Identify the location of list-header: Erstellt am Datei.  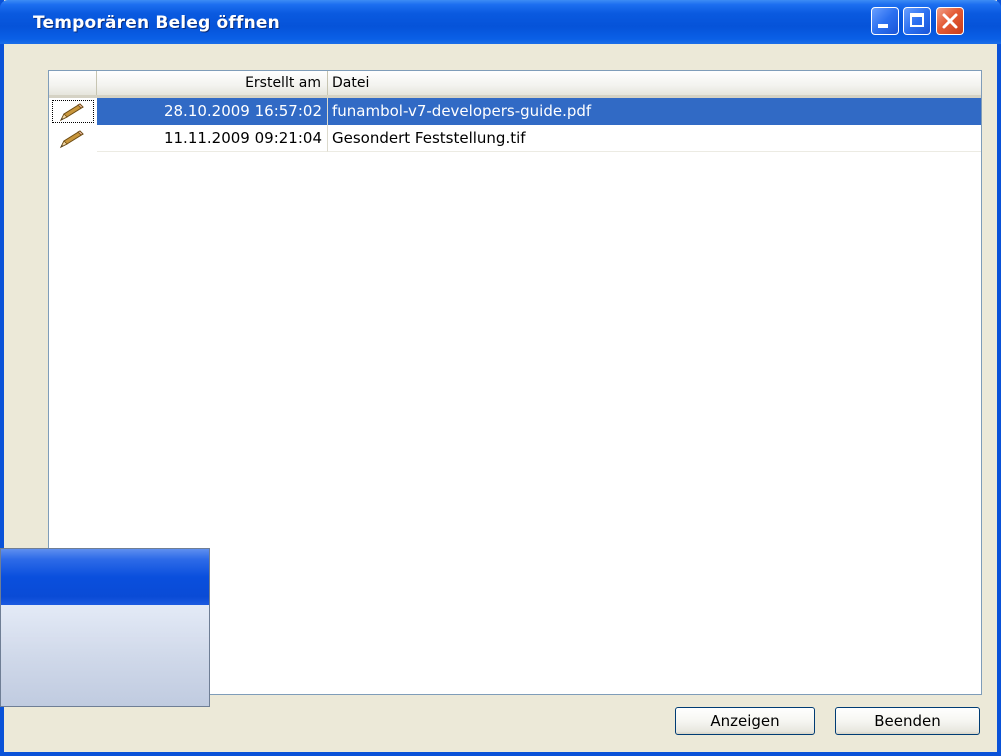
(515, 84).